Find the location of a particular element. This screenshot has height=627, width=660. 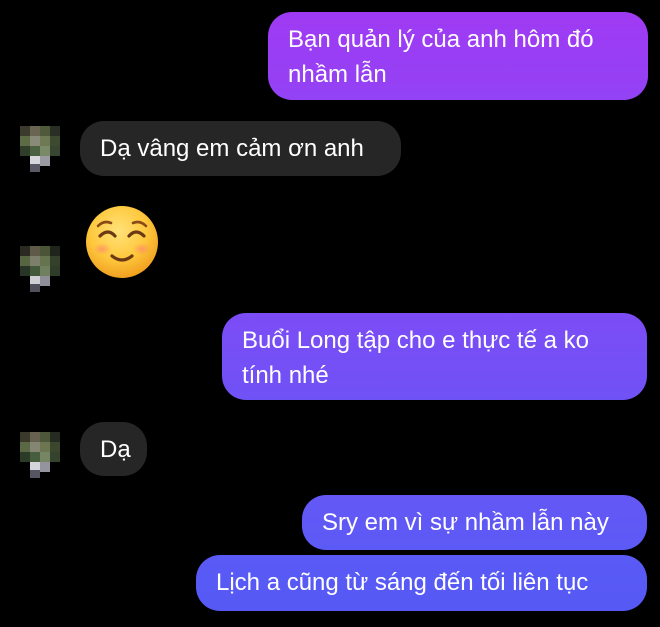

incoming-message-bubble: Dạ vâng em cảm ơn anh is located at coordinates (240, 148).